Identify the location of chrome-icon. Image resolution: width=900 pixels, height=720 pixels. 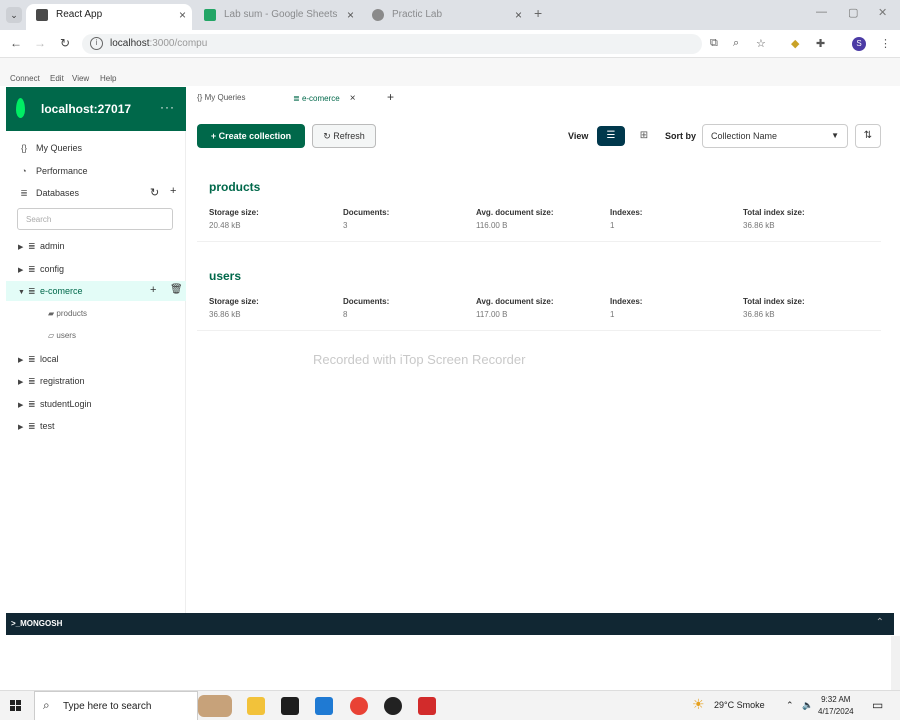
(359, 706).